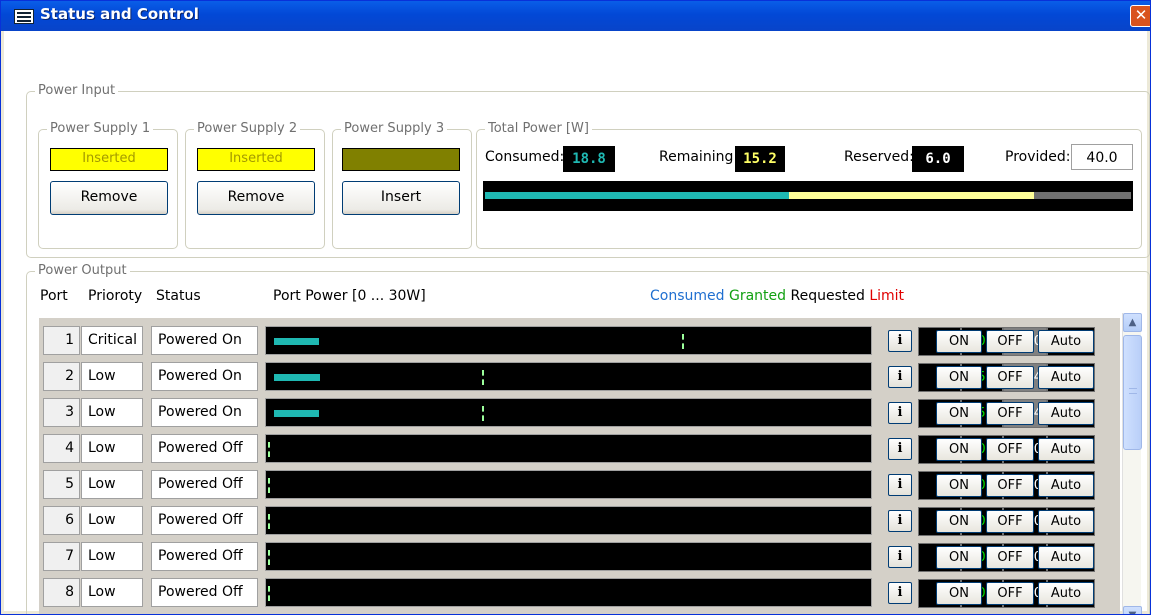 Image resolution: width=1151 pixels, height=615 pixels. What do you see at coordinates (680, 341) in the screenshot?
I see `port-power-bar: 6.130.030.0---` at bounding box center [680, 341].